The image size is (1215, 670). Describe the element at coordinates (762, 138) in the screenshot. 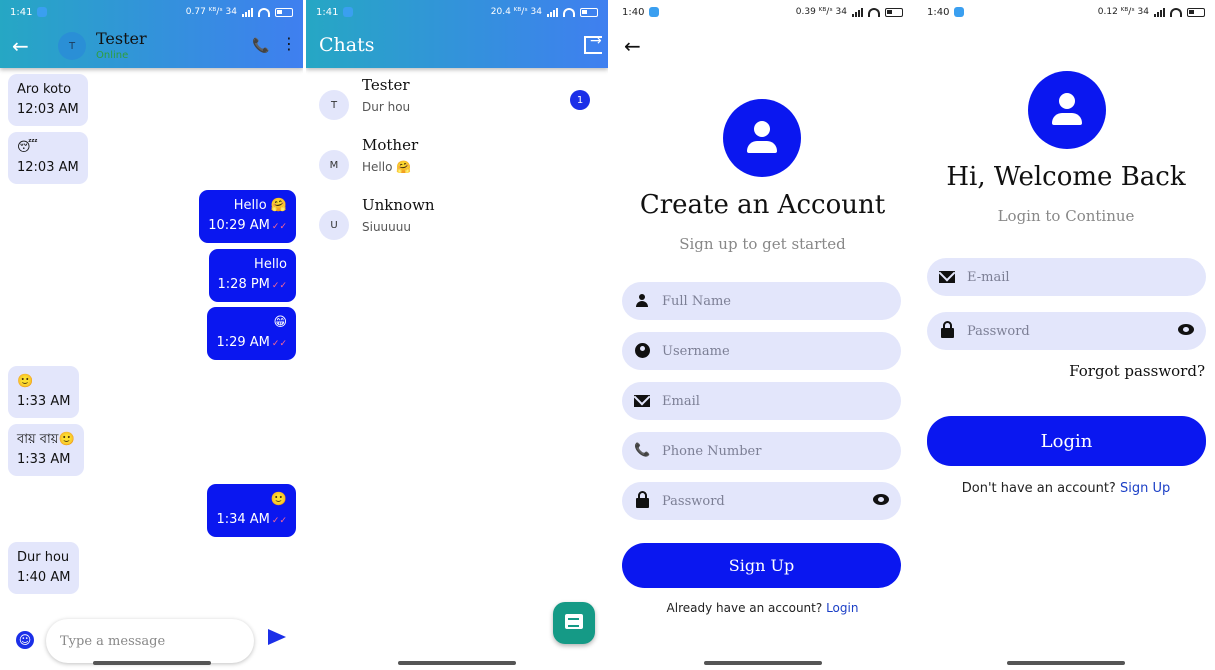

I see `profile-avatar-icon` at that location.